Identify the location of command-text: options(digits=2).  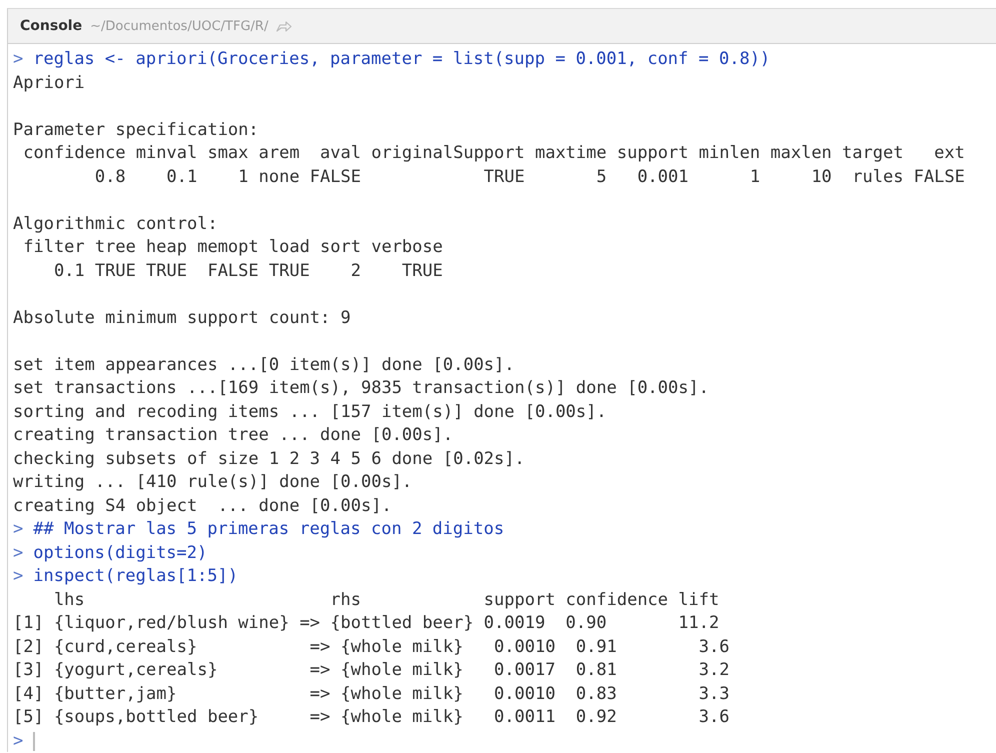
(120, 553).